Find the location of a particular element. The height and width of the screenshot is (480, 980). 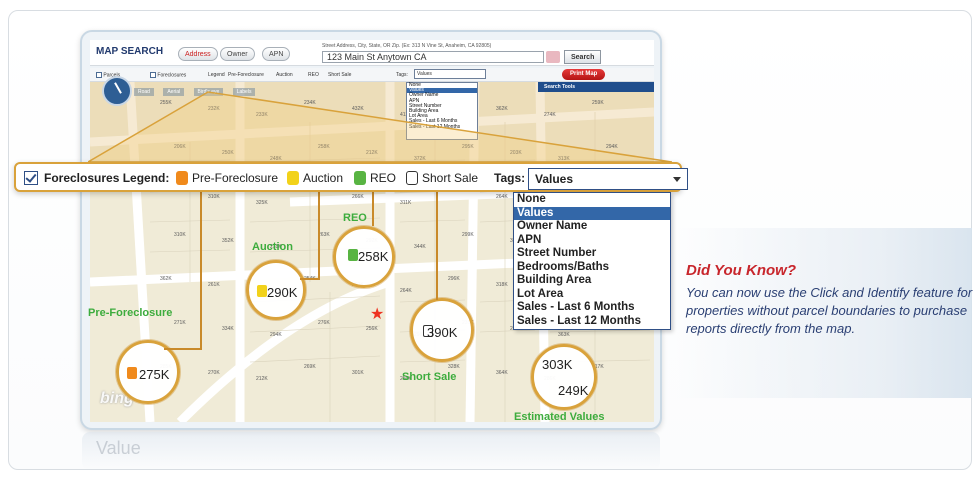

map-style-aerial: Aerial is located at coordinates (174, 92).